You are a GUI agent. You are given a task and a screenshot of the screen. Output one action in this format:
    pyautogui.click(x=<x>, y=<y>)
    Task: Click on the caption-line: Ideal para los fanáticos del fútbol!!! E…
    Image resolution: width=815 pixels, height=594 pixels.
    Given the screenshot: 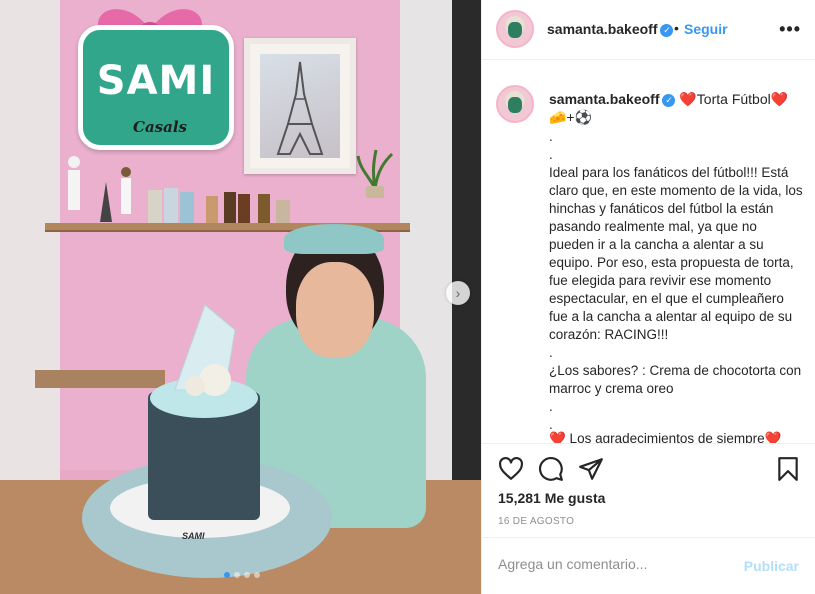 What is the action you would take?
    pyautogui.click(x=676, y=253)
    